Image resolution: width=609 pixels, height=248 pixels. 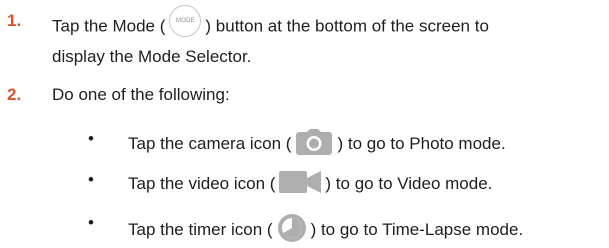 What do you see at coordinates (152, 56) in the screenshot?
I see `step-1-line-2: display the Mode Selector.` at bounding box center [152, 56].